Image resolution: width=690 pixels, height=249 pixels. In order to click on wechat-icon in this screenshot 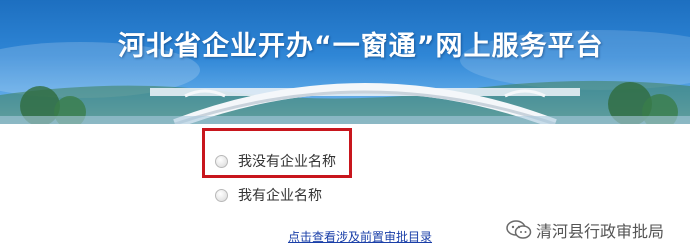, I will do `click(519, 229)`.